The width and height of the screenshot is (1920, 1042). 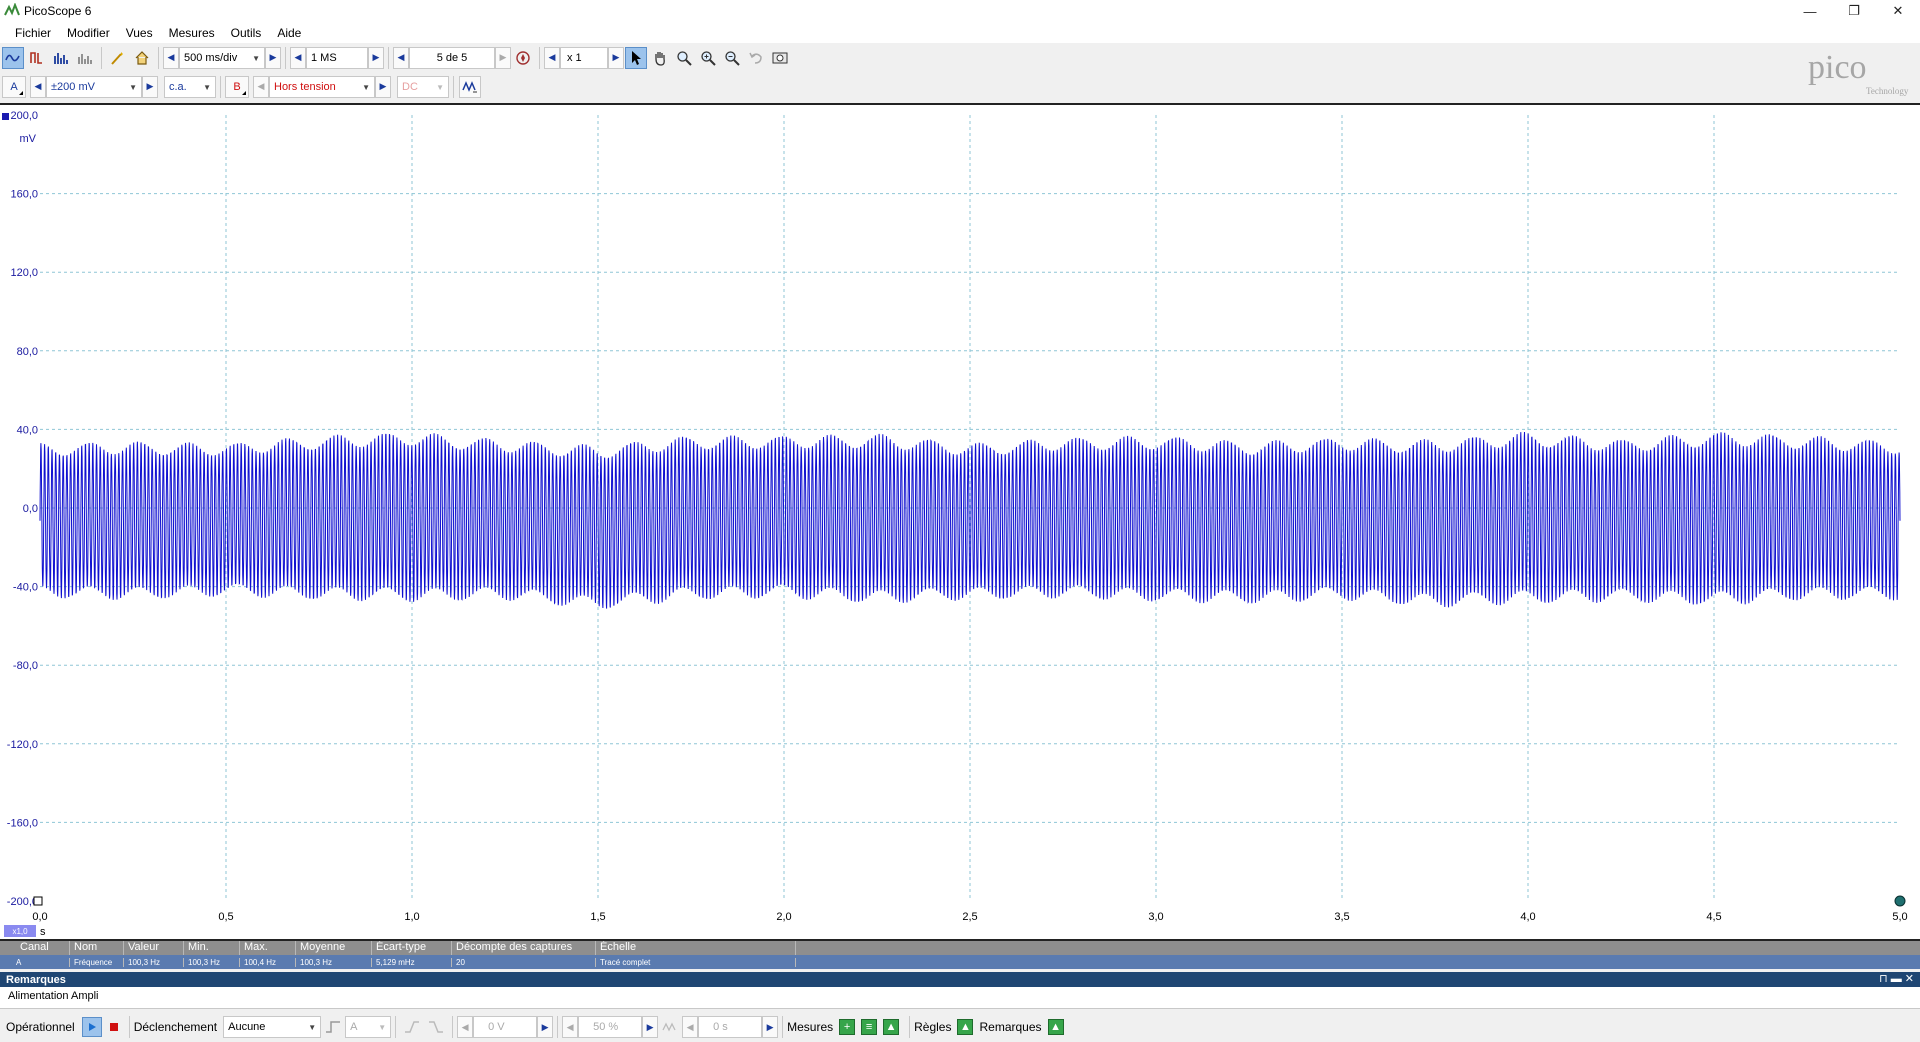 What do you see at coordinates (212, 948) in the screenshot?
I see `column-header: Min.` at bounding box center [212, 948].